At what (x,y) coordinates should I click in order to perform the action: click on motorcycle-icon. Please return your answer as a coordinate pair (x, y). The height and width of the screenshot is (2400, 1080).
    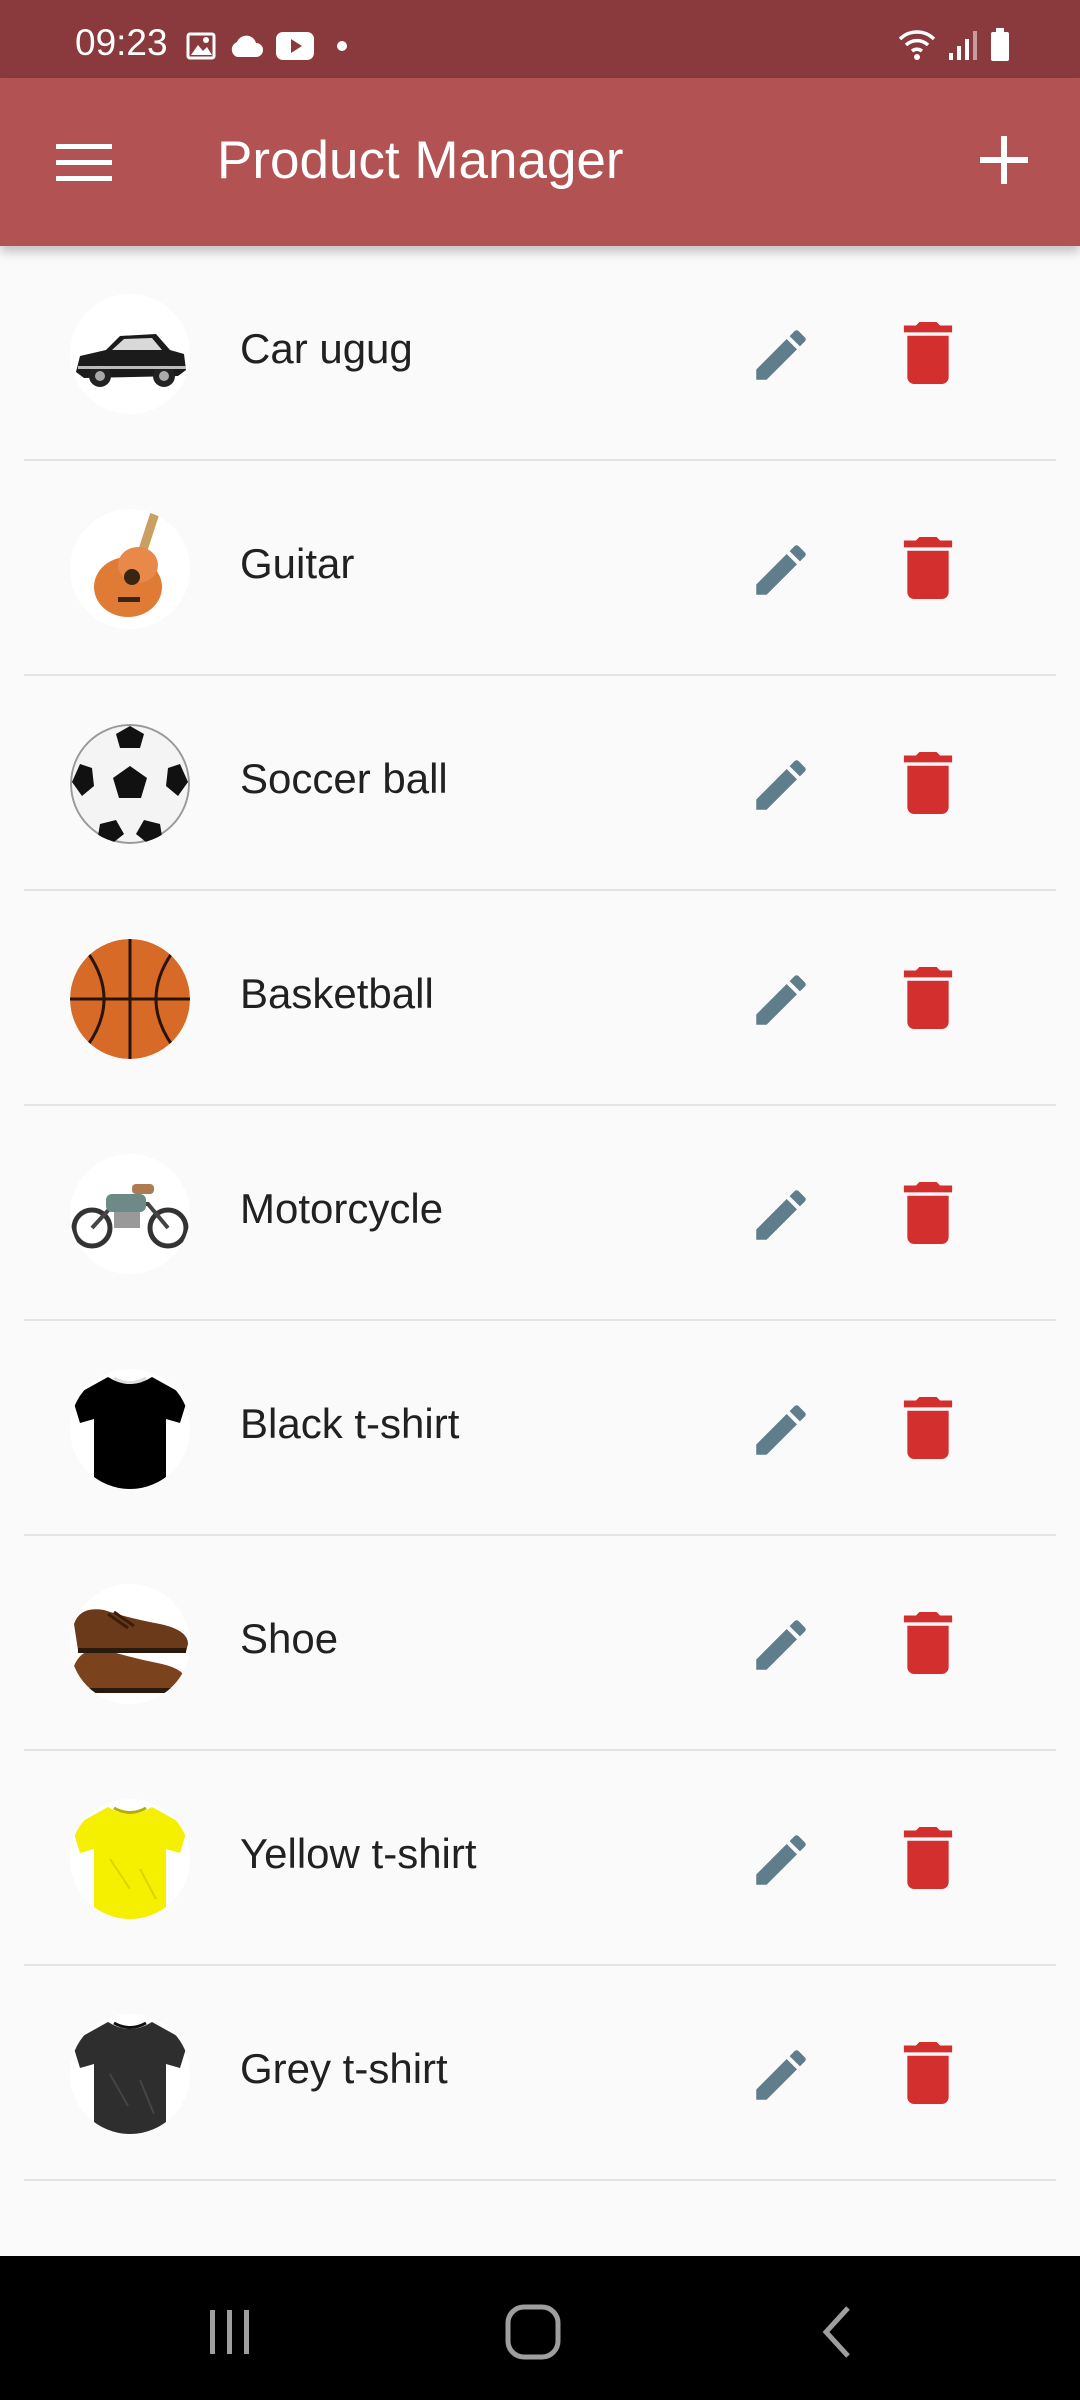
    Looking at the image, I should click on (130, 1214).